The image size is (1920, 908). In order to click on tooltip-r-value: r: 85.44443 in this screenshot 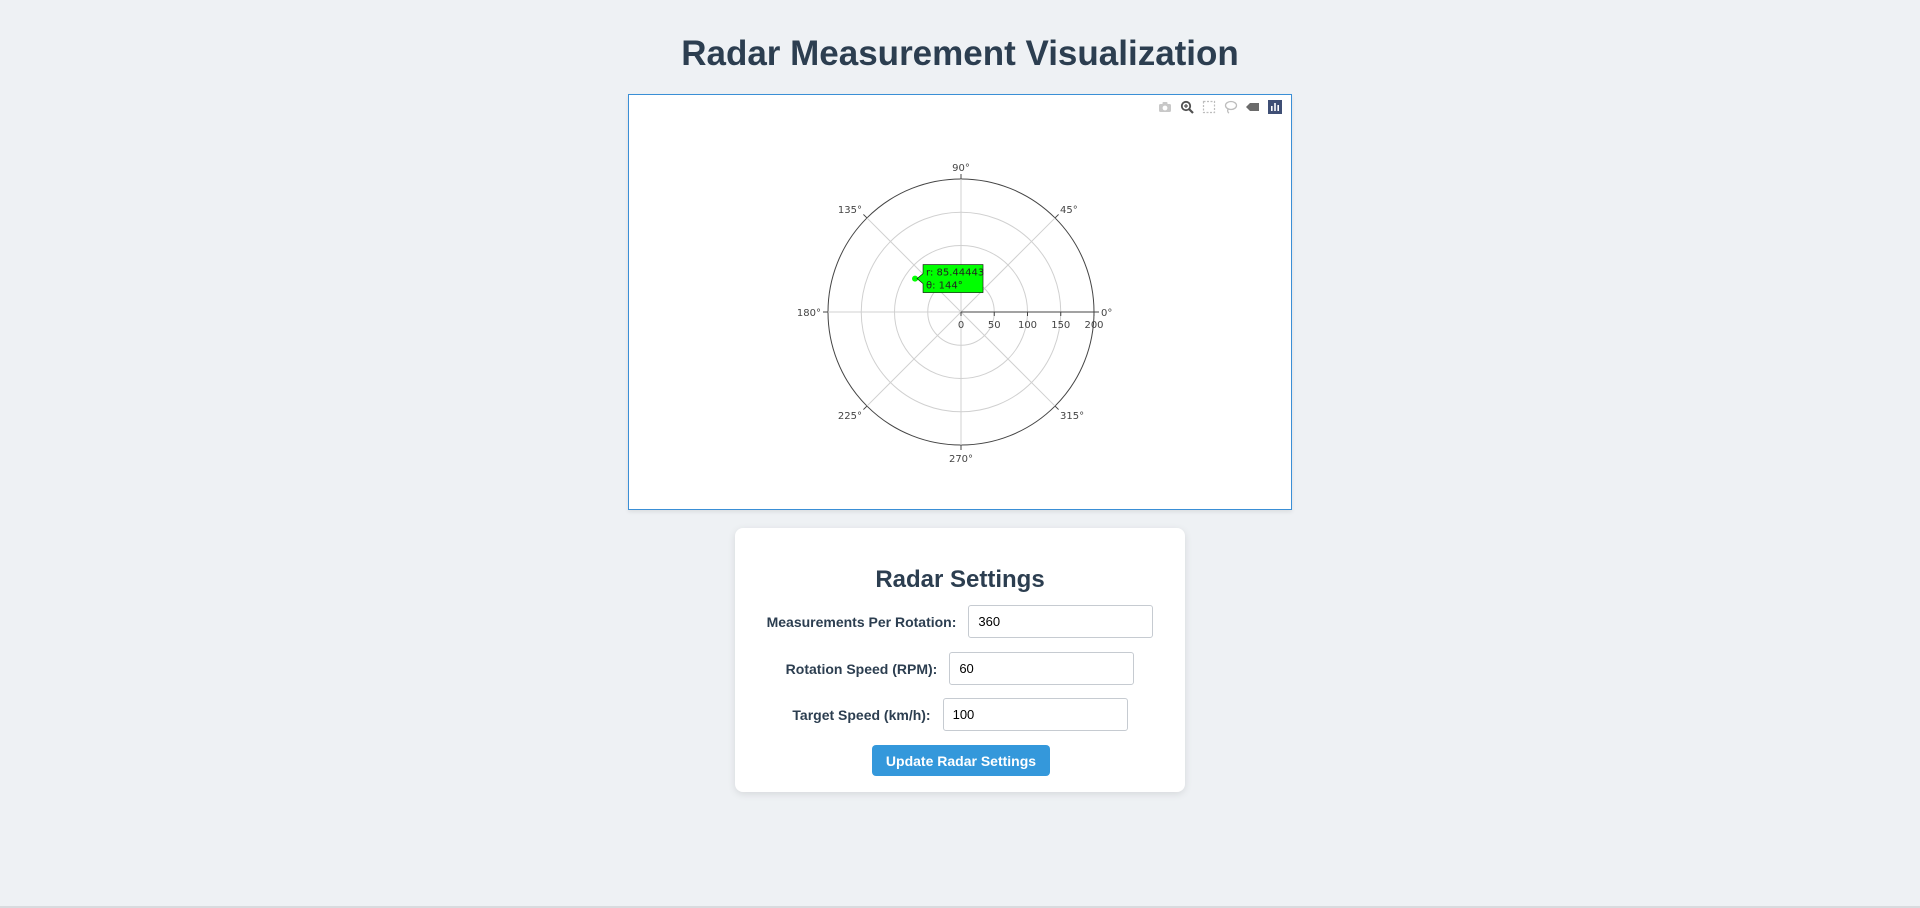, I will do `click(955, 273)`.